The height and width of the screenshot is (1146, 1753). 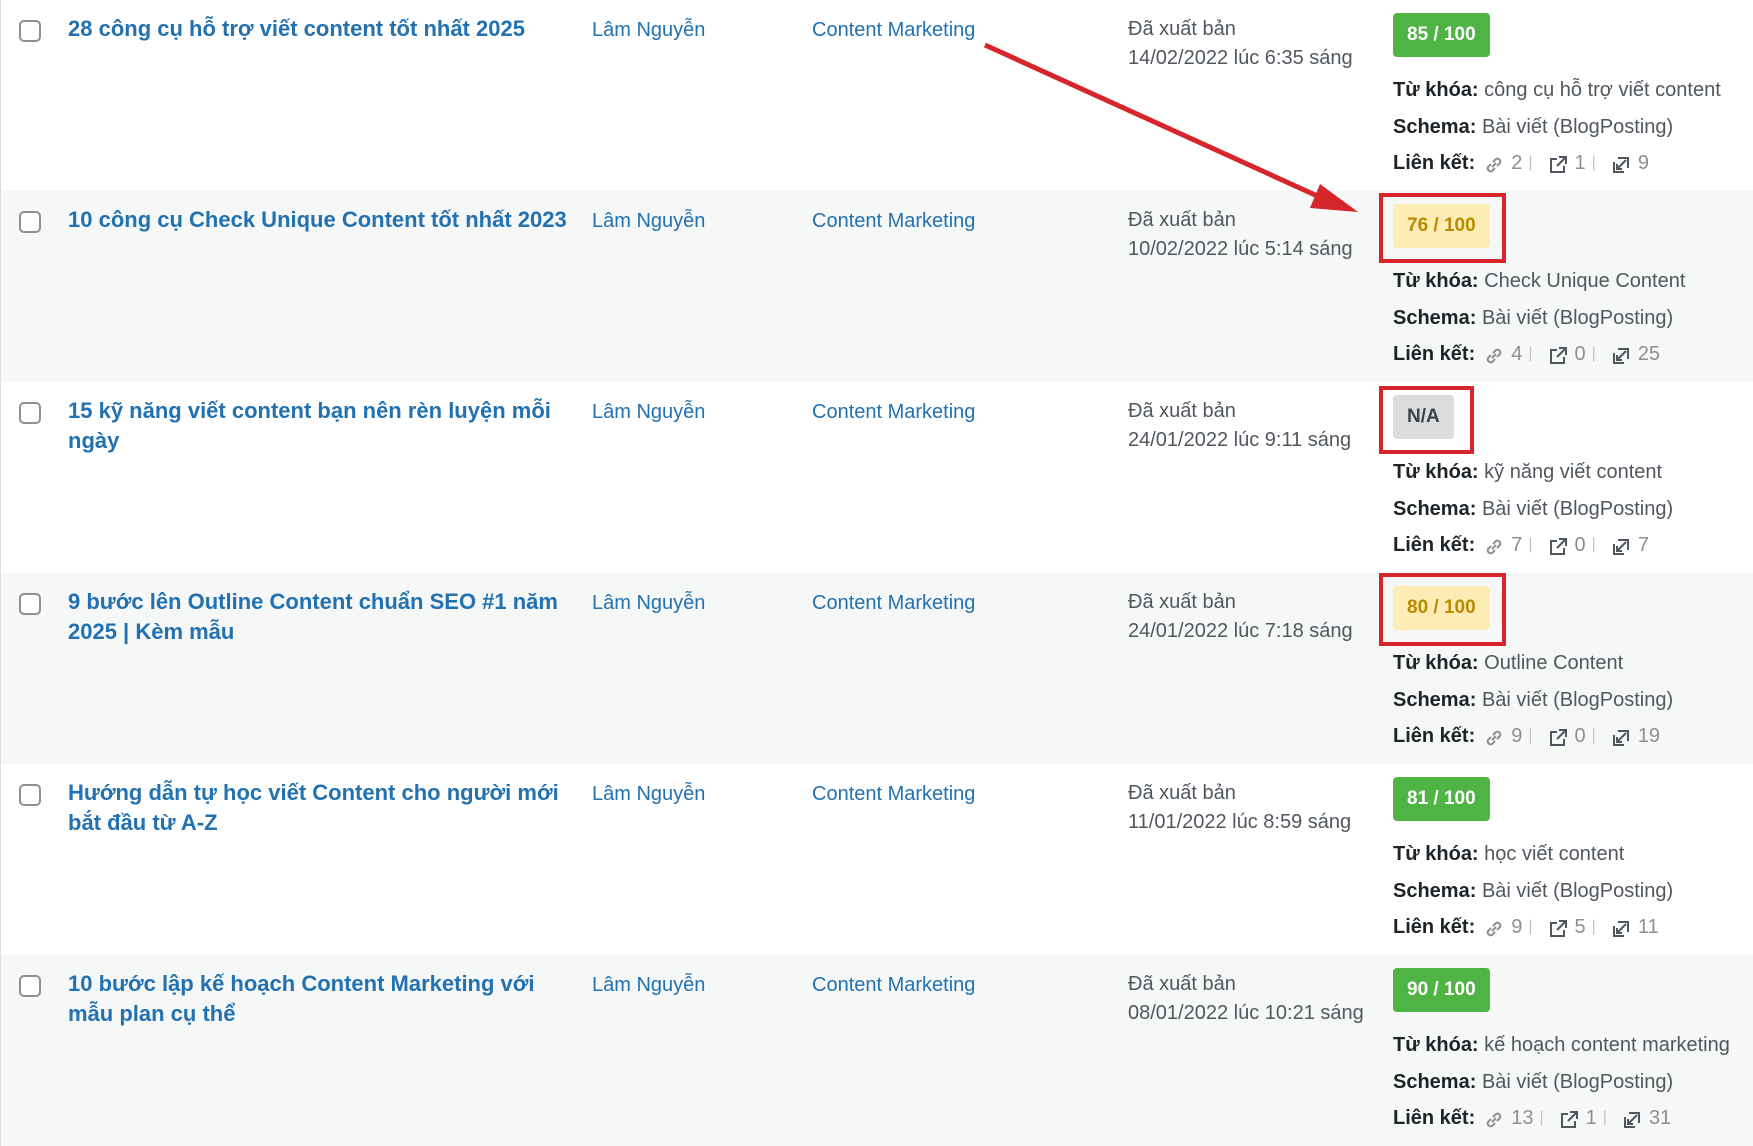 What do you see at coordinates (1585, 281) in the screenshot?
I see `keyword-value: Check Unique Content` at bounding box center [1585, 281].